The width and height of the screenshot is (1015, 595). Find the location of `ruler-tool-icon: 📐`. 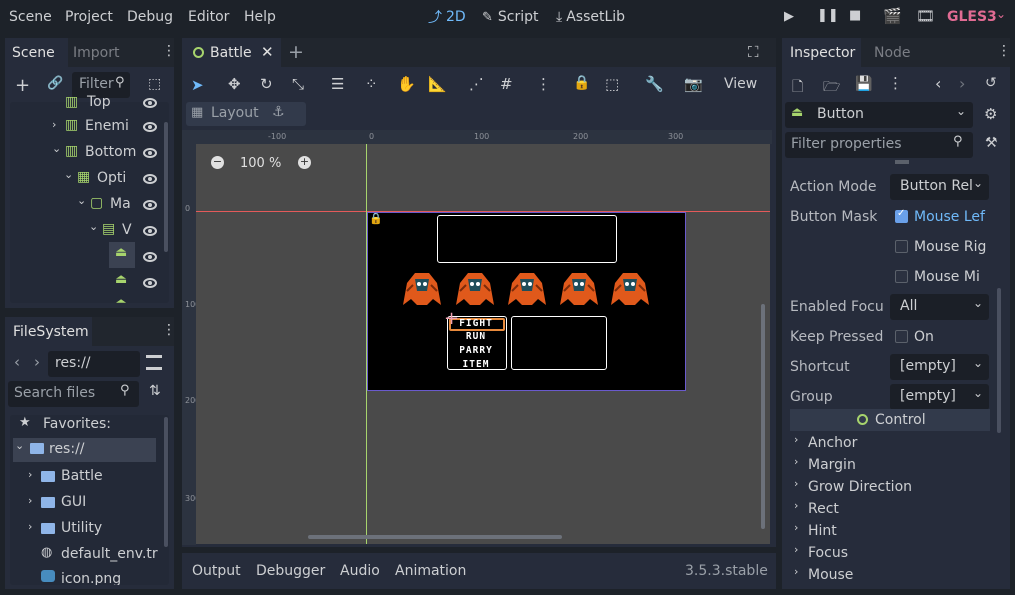

ruler-tool-icon: 📐 is located at coordinates (437, 84).